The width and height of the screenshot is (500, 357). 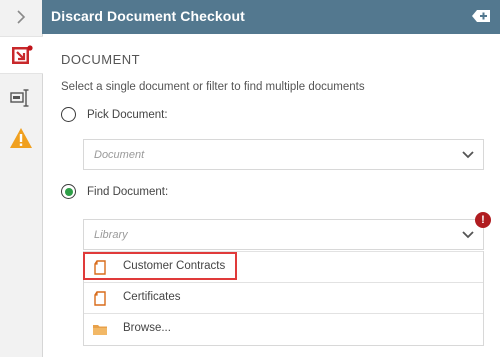 I want to click on document-checkout-icon, so click(x=22, y=54).